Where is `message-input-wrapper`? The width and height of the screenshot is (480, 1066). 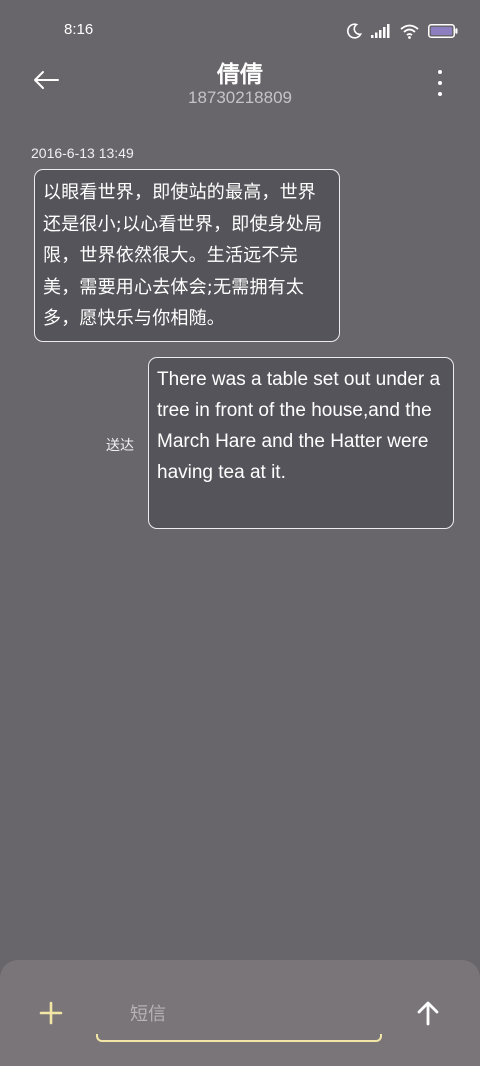 message-input-wrapper is located at coordinates (239, 1018).